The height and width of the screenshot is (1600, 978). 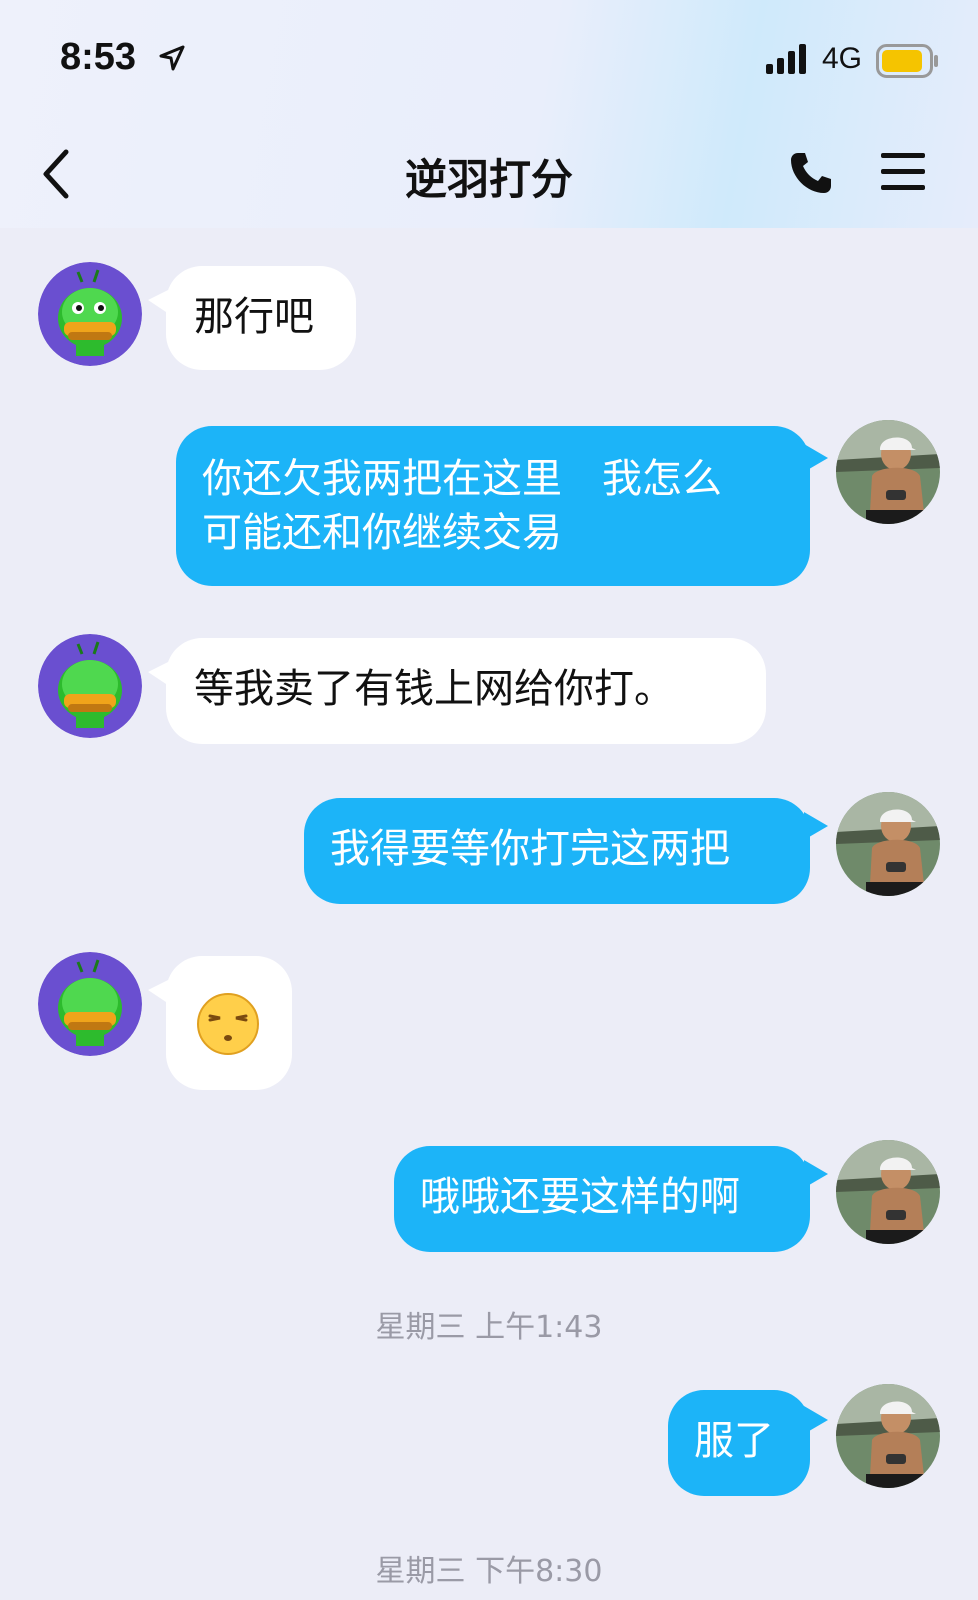 I want to click on message-text: 哦哦还要这样的啊, so click(x=580, y=1197).